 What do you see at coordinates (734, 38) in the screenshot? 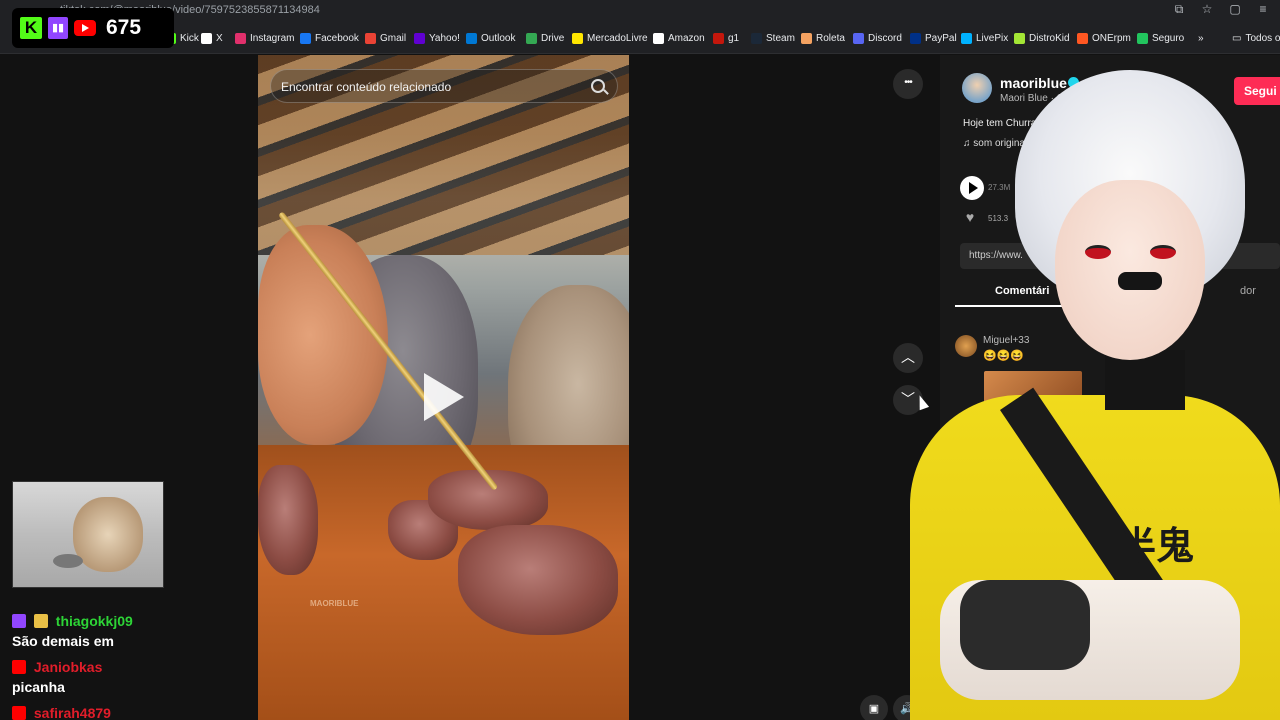
I see `bookmark-label: g1` at bounding box center [734, 38].